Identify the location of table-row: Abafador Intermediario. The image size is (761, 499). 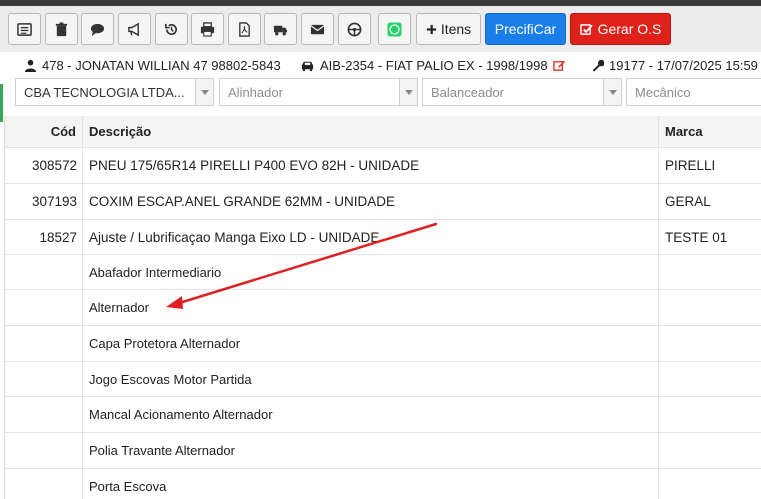
(383, 272).